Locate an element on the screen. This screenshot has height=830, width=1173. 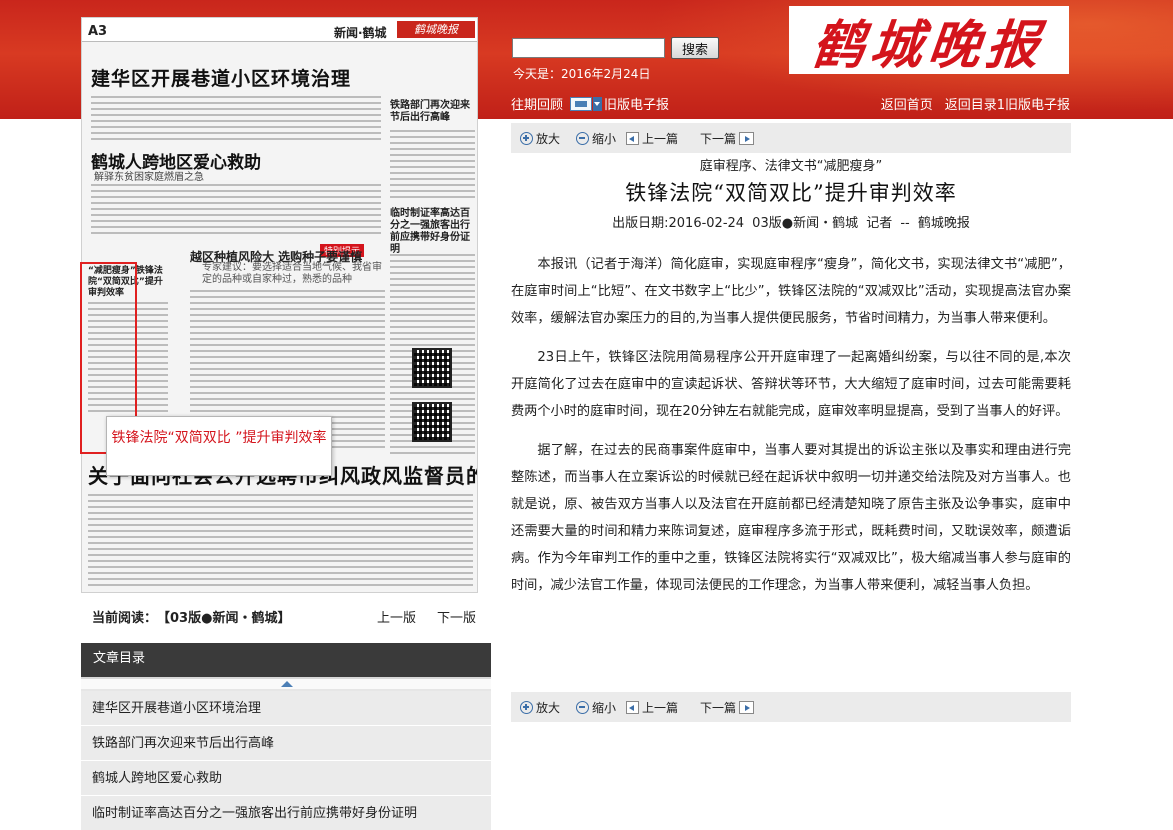
old-edition-link: 旧版电子报 is located at coordinates (636, 103).